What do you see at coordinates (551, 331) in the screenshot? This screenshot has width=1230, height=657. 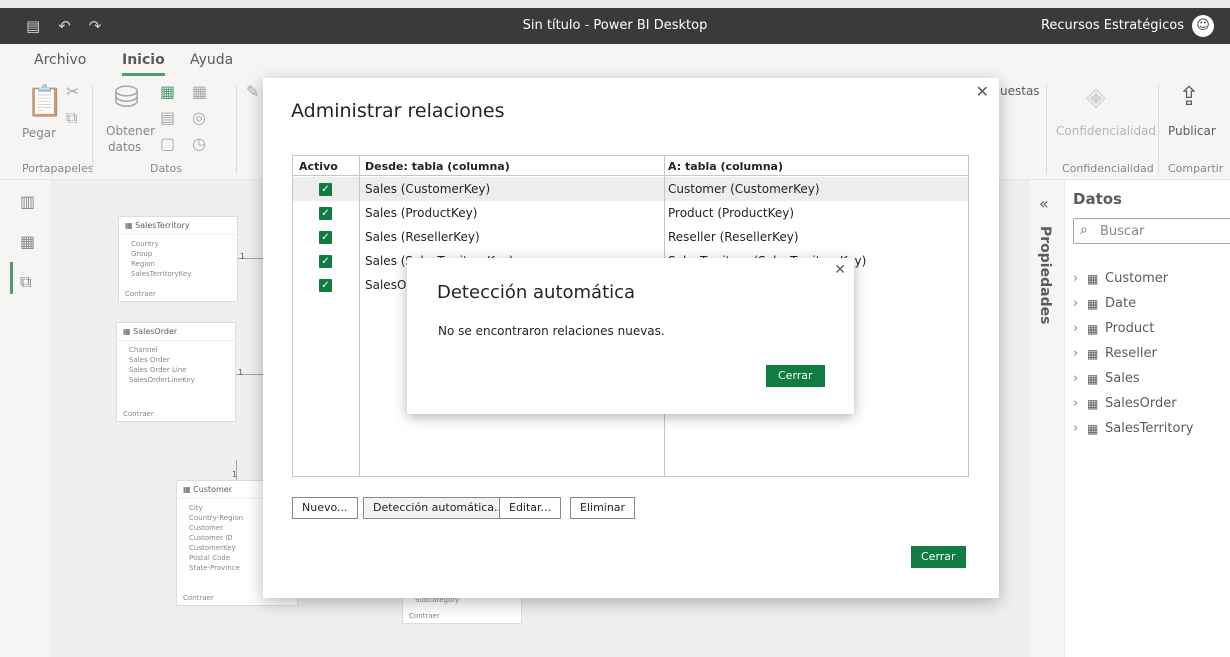 I see `popup-message: No se encontraron relaciones nuevas.` at bounding box center [551, 331].